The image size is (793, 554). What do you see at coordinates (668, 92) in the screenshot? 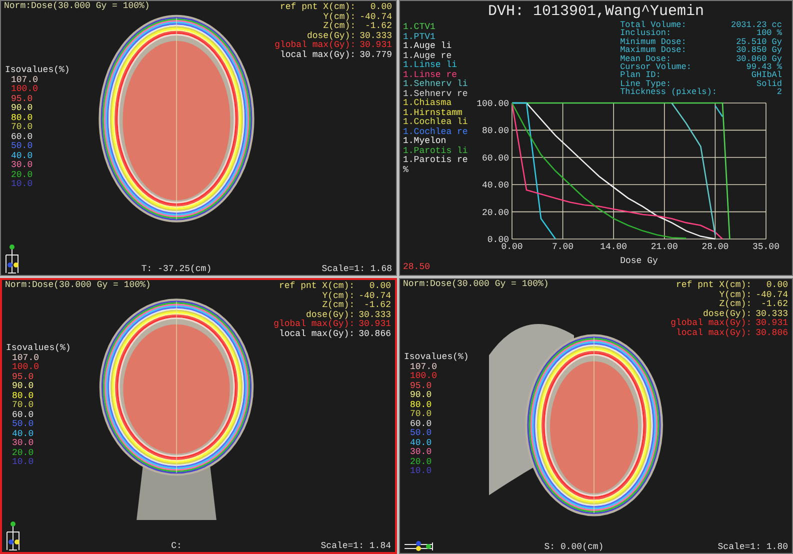
I see `stat-label: Thickness (pixels):` at bounding box center [668, 92].